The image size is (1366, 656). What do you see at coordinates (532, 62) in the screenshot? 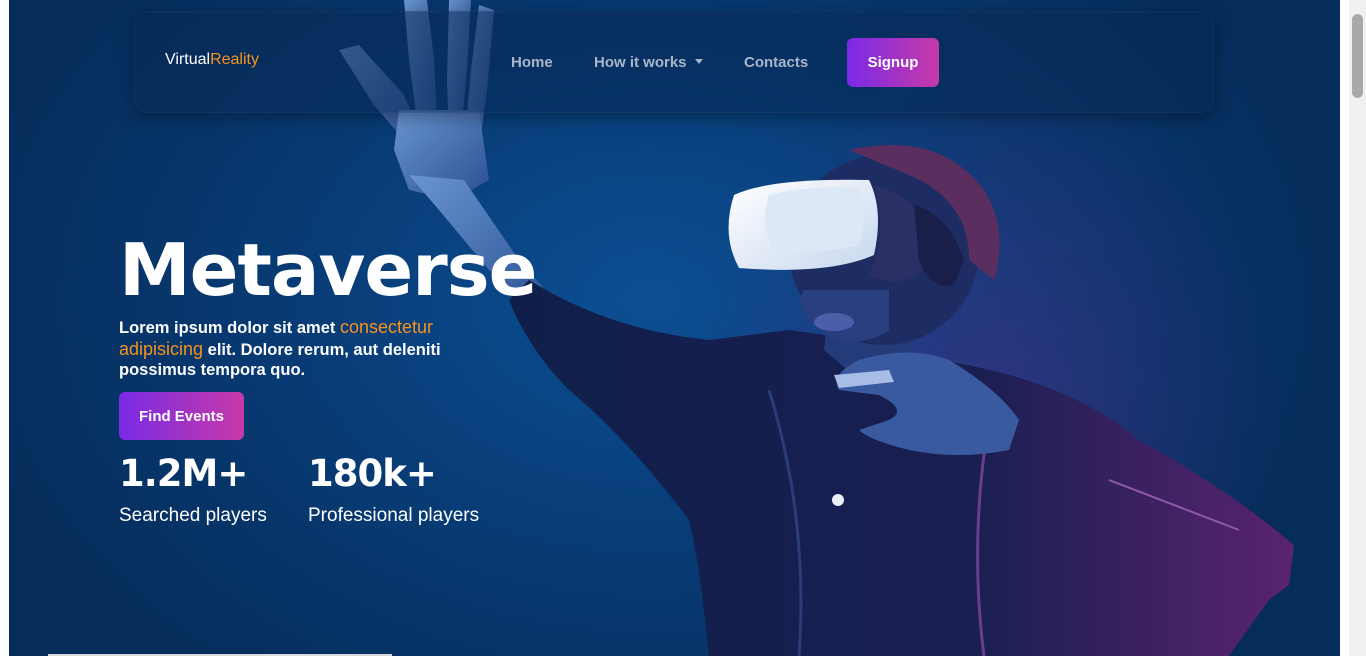
I see `nav-link-home: Home` at bounding box center [532, 62].